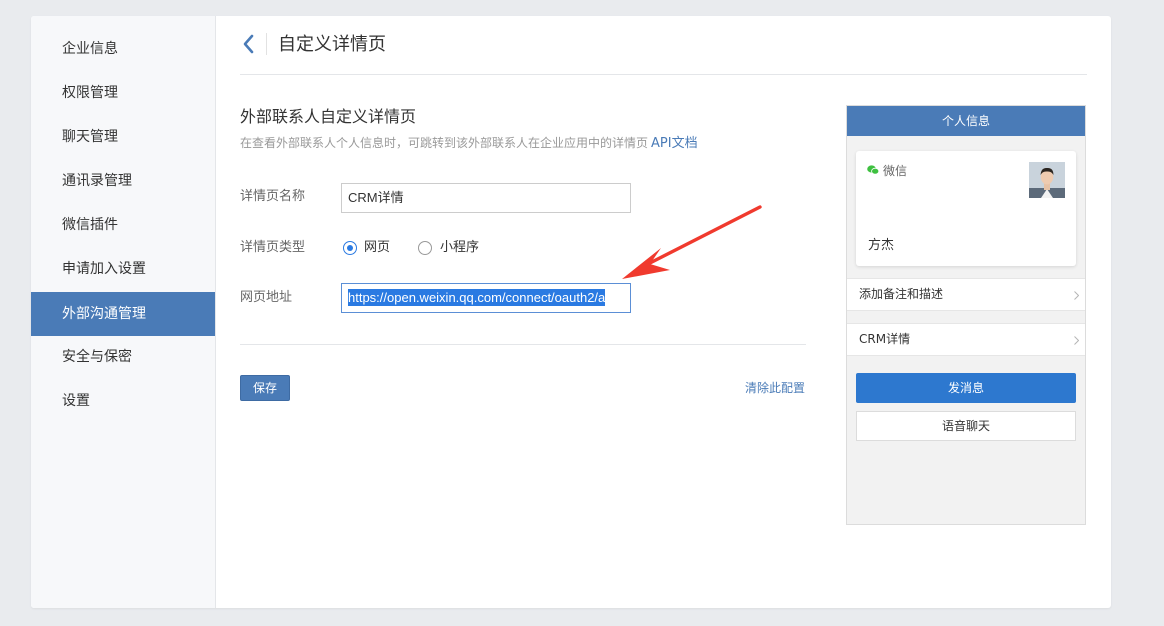 Image resolution: width=1164 pixels, height=626 pixels. I want to click on url-label: 网页地址, so click(266, 297).